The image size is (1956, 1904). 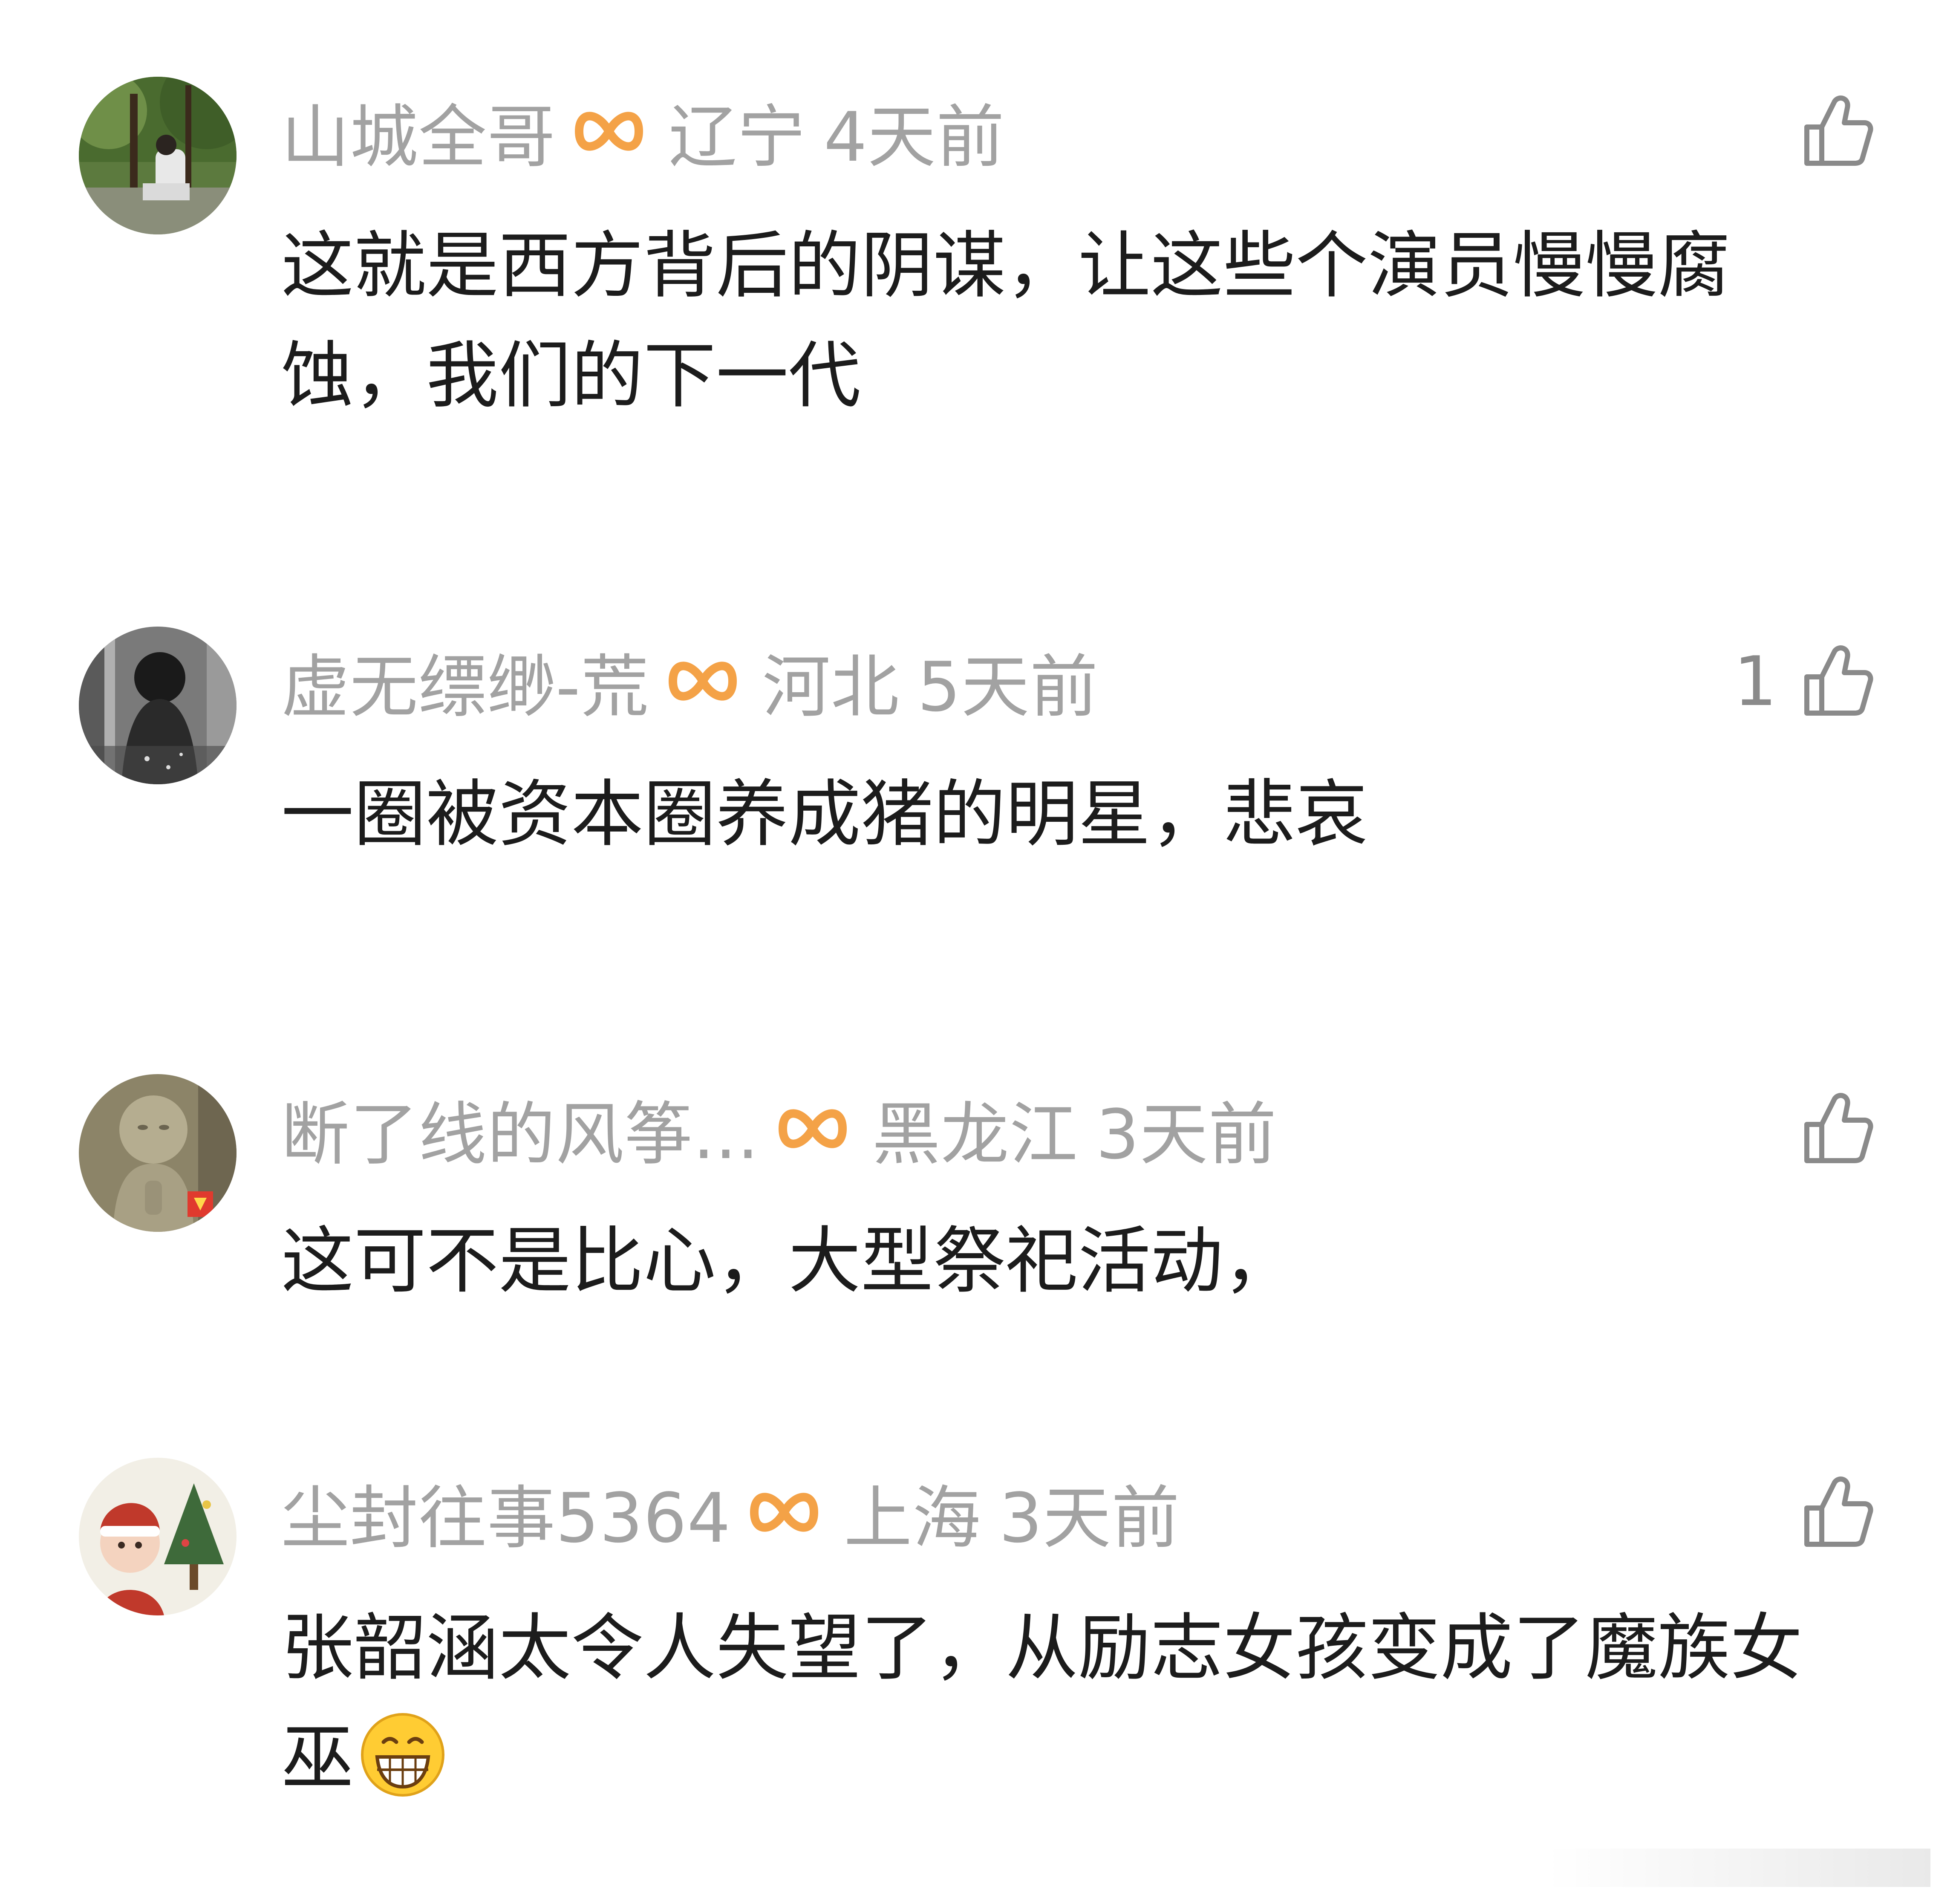 I want to click on comment-meta: 断了线的风筝... 黑龙江 3天前, so click(x=779, y=1130).